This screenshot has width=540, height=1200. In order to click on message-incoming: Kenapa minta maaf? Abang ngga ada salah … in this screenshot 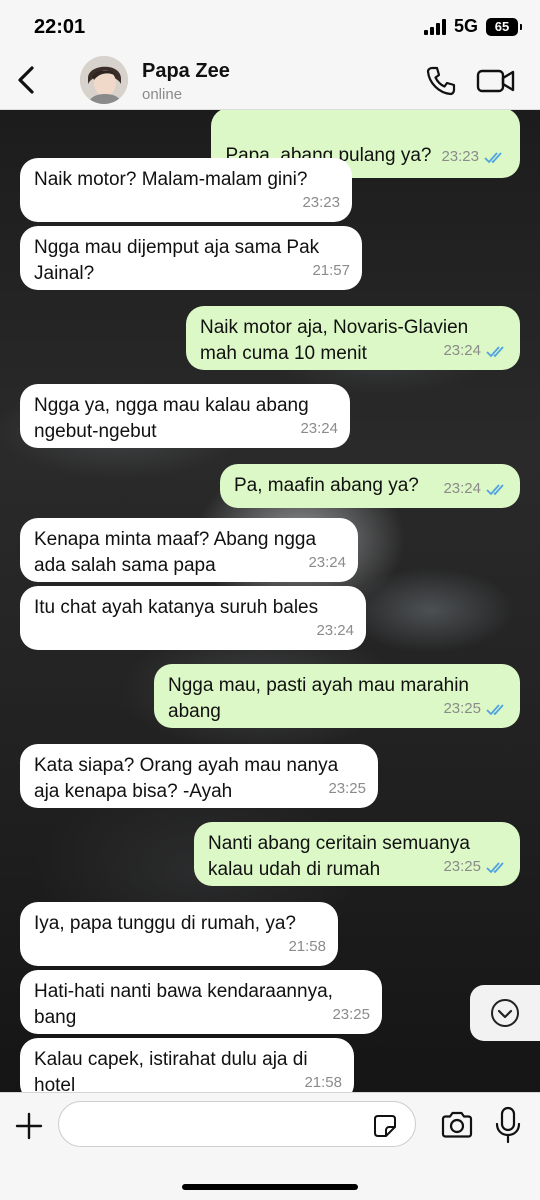, I will do `click(189, 550)`.